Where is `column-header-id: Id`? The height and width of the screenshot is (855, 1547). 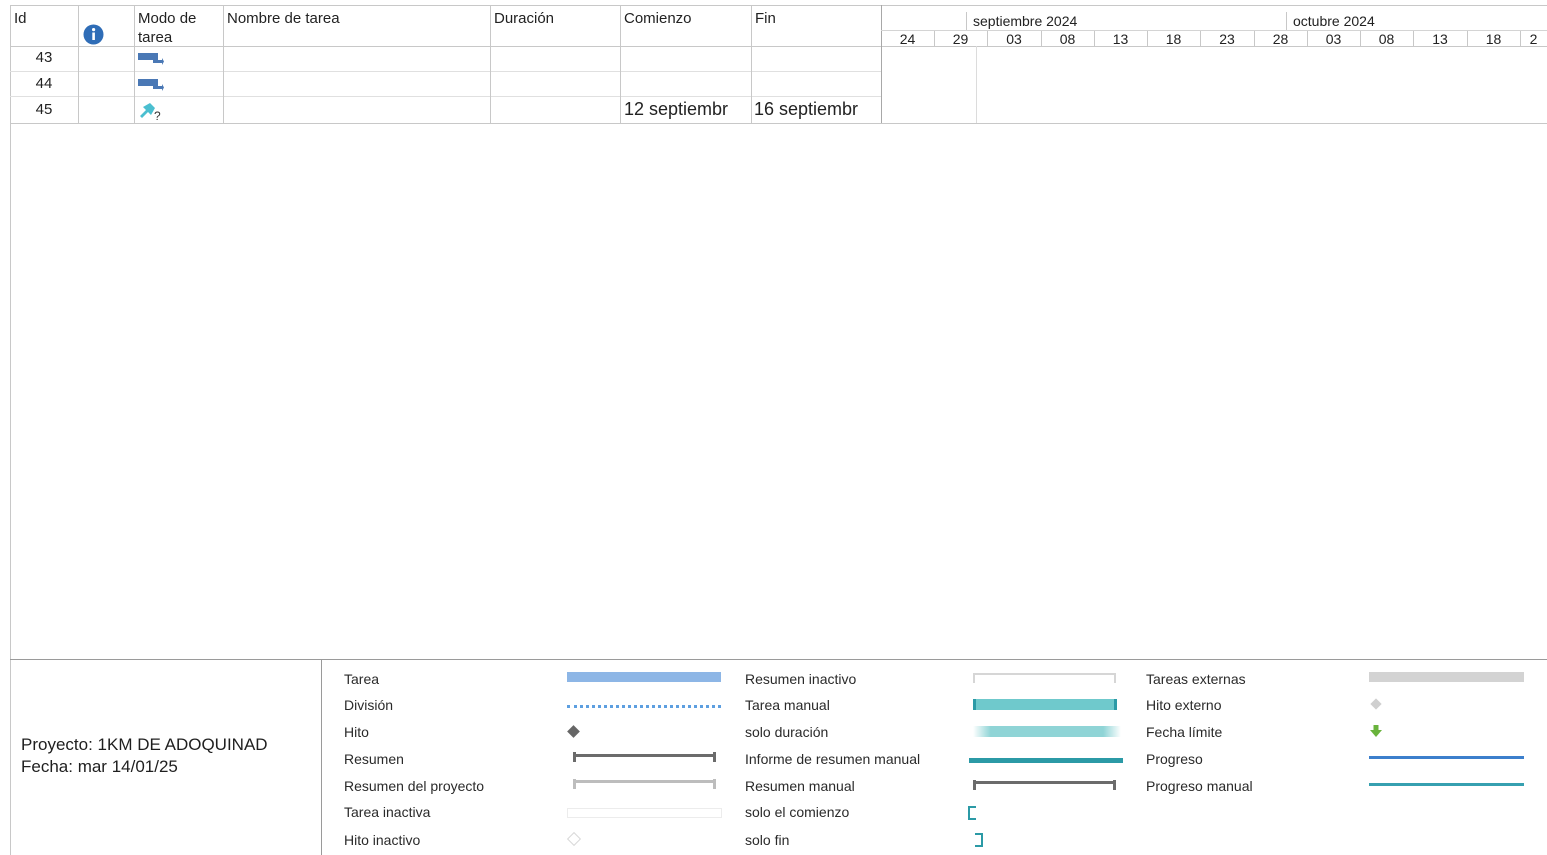
column-header-id: Id is located at coordinates (20, 18).